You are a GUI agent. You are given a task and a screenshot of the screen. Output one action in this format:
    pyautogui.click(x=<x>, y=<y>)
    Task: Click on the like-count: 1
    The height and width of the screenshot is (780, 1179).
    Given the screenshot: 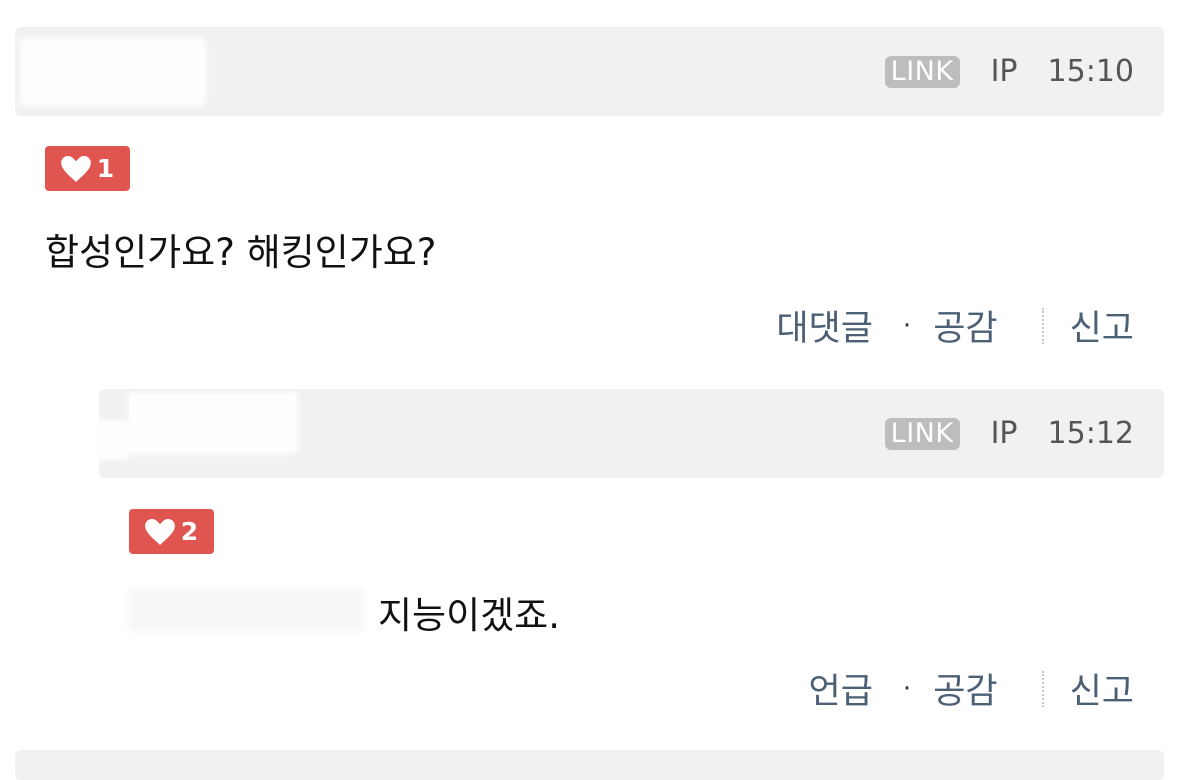 What is the action you would take?
    pyautogui.click(x=105, y=168)
    